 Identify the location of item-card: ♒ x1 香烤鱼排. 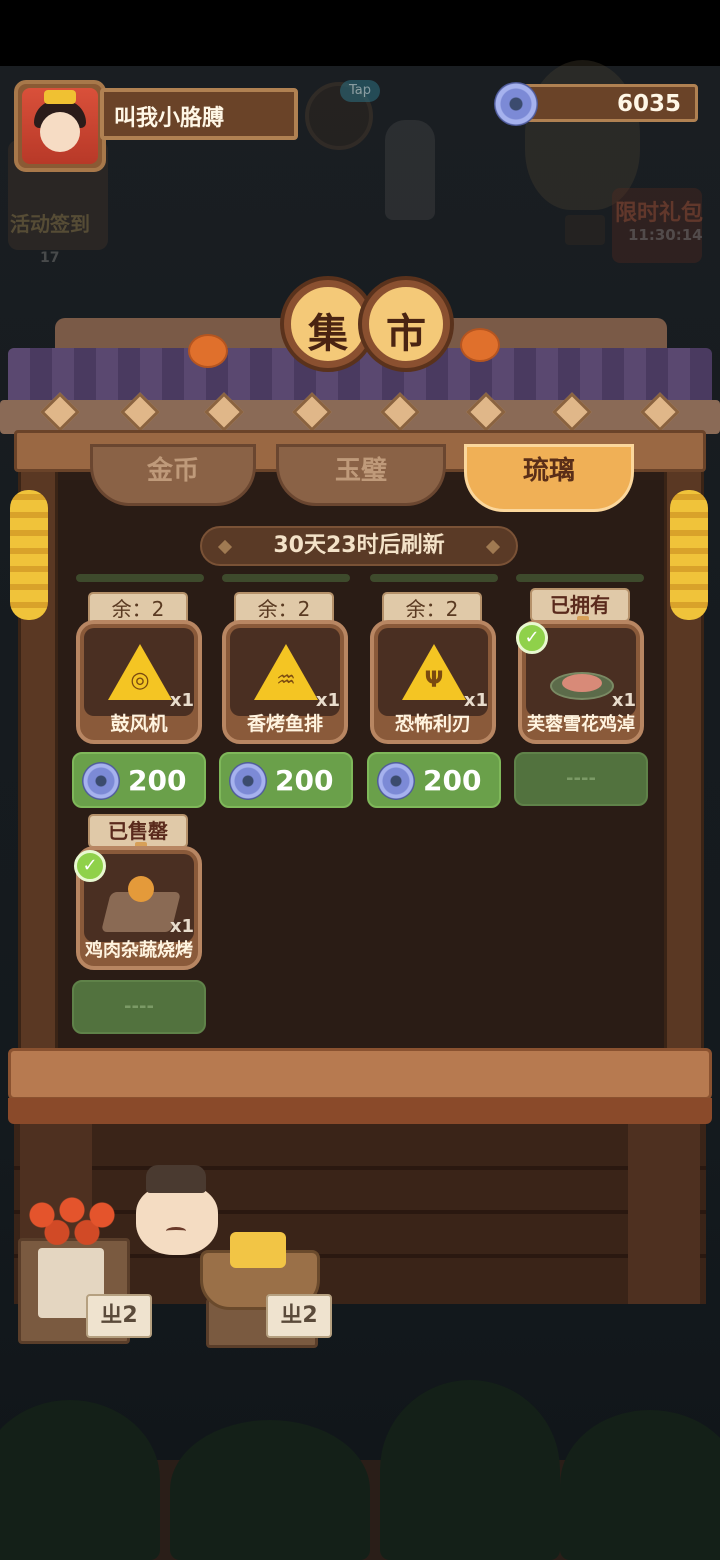
(285, 682).